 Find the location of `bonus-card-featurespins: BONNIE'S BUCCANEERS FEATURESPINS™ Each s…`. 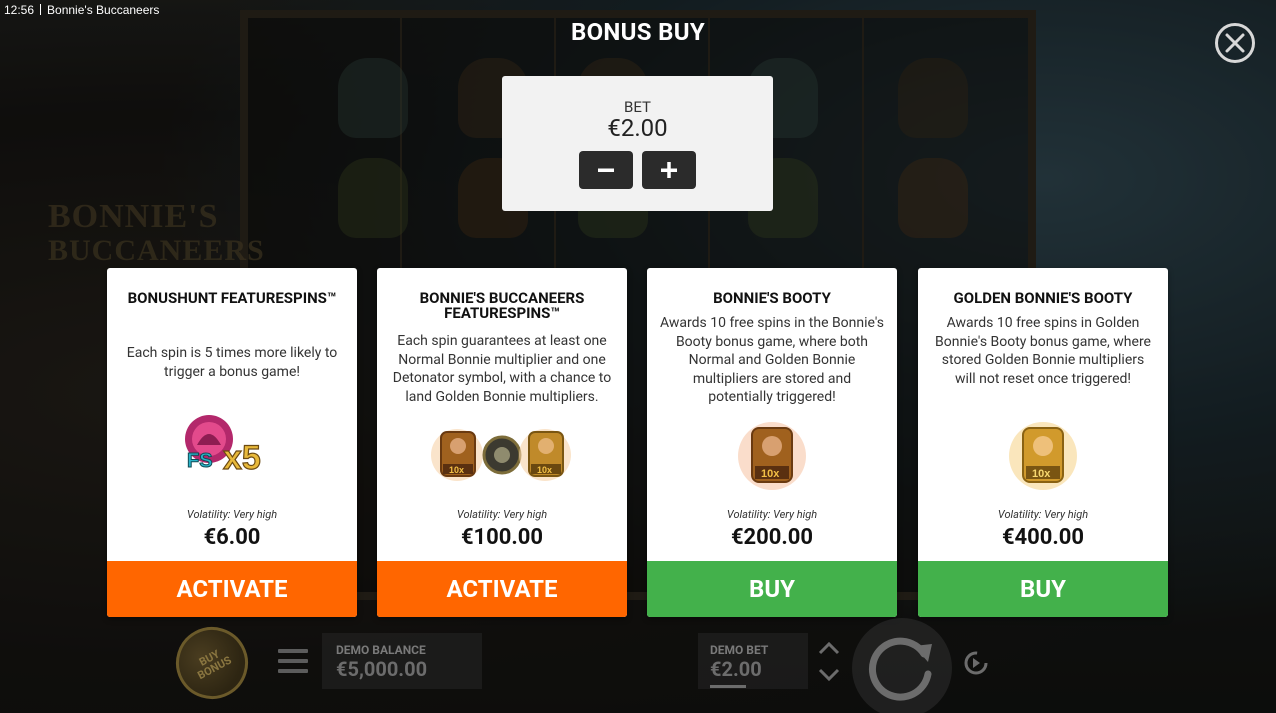

bonus-card-featurespins: BONNIE'S BUCCANEERS FEATURESPINS™ Each s… is located at coordinates (502, 442).